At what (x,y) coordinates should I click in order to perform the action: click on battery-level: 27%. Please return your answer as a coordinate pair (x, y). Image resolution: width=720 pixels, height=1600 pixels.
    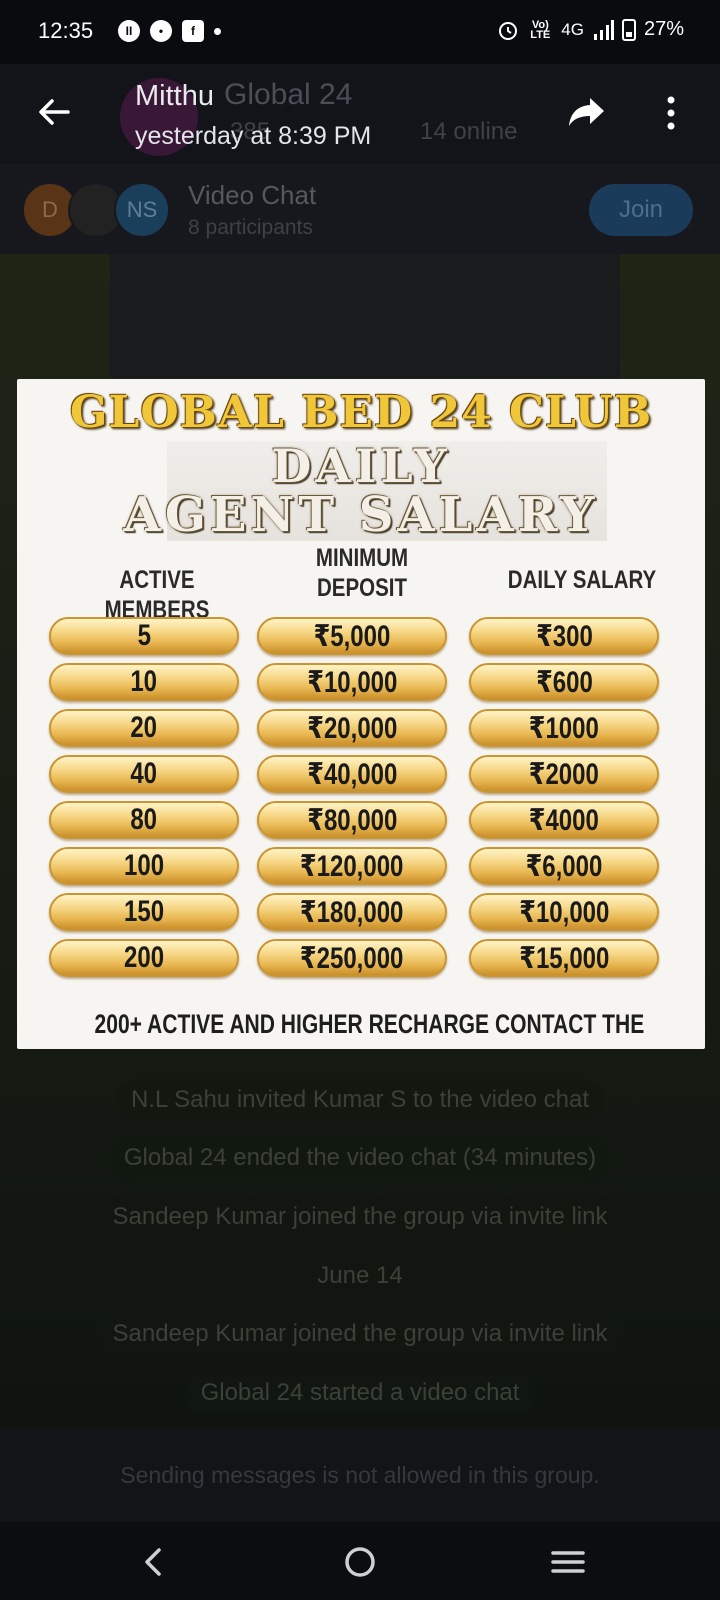
    Looking at the image, I should click on (663, 29).